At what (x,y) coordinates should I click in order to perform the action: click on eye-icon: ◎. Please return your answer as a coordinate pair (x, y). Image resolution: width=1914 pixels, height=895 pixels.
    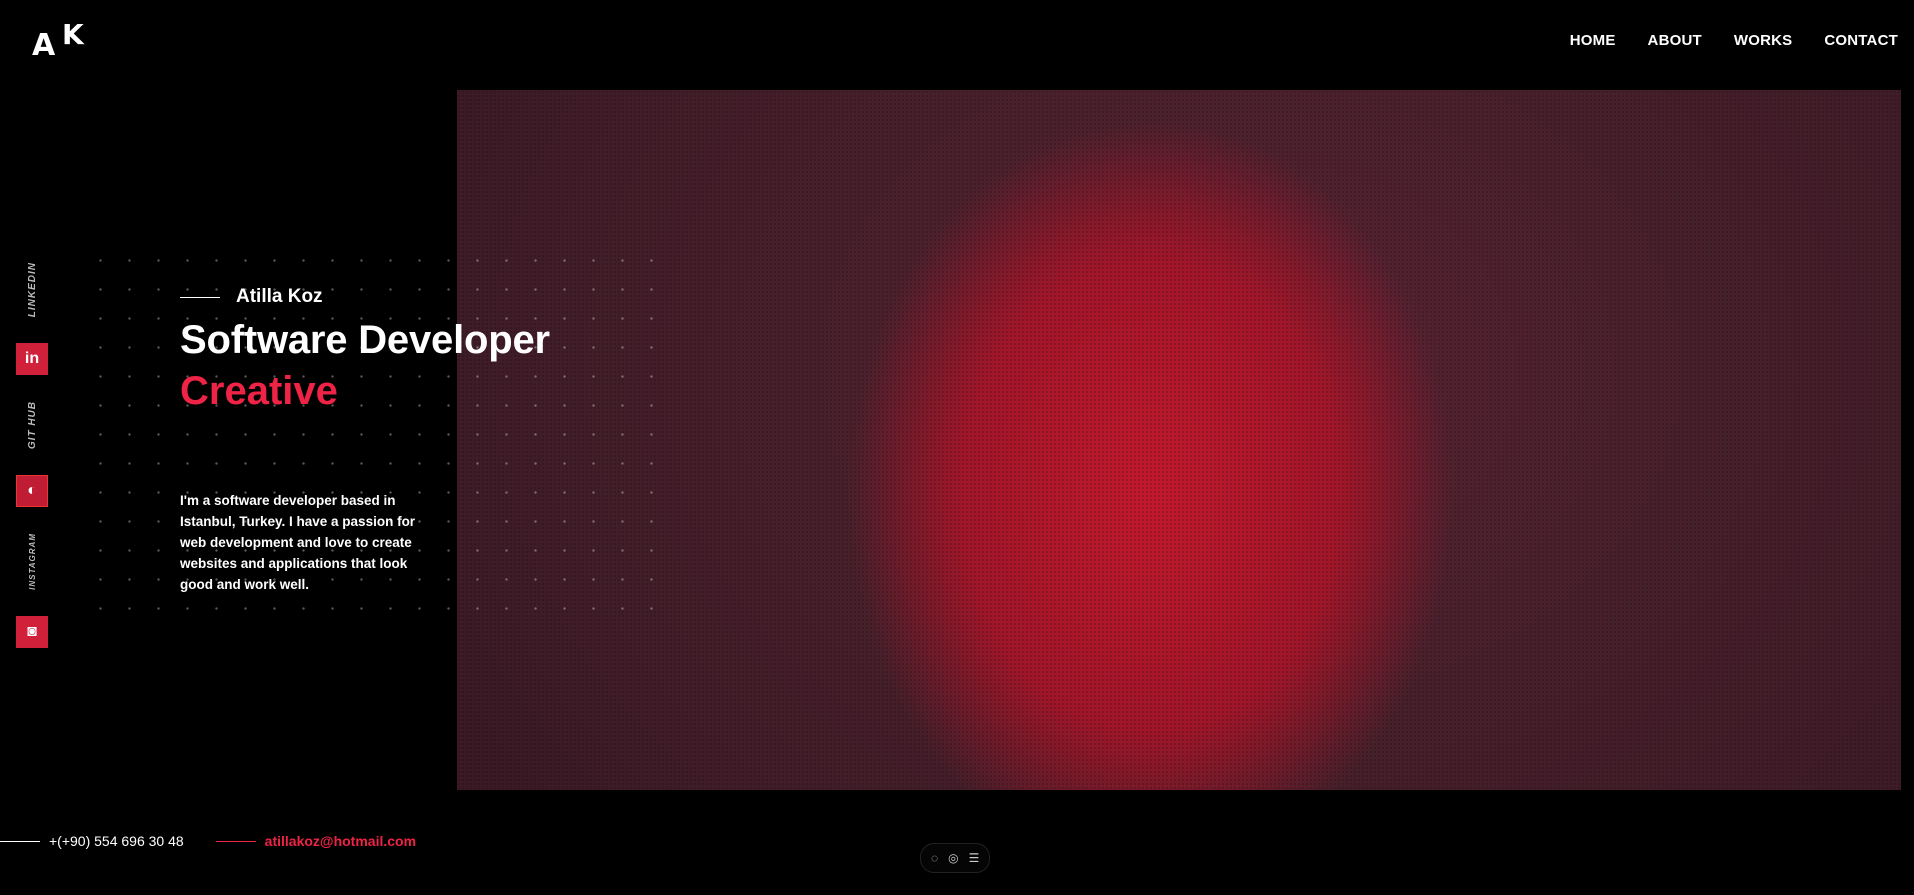
    Looking at the image, I should click on (953, 858).